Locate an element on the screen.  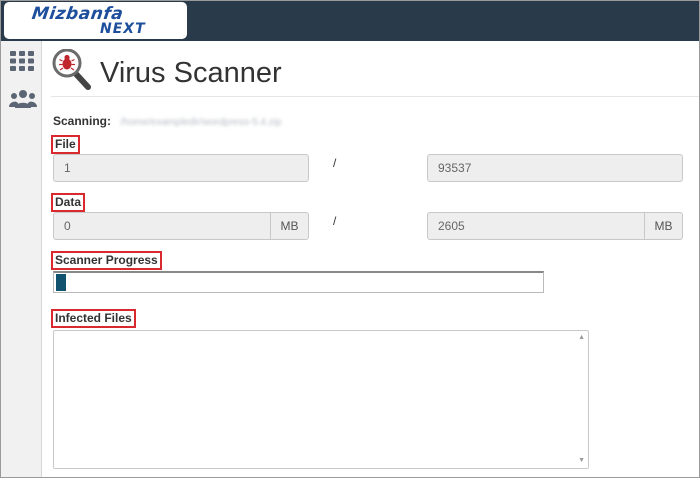
data-total-field: 2605 is located at coordinates (536, 226).